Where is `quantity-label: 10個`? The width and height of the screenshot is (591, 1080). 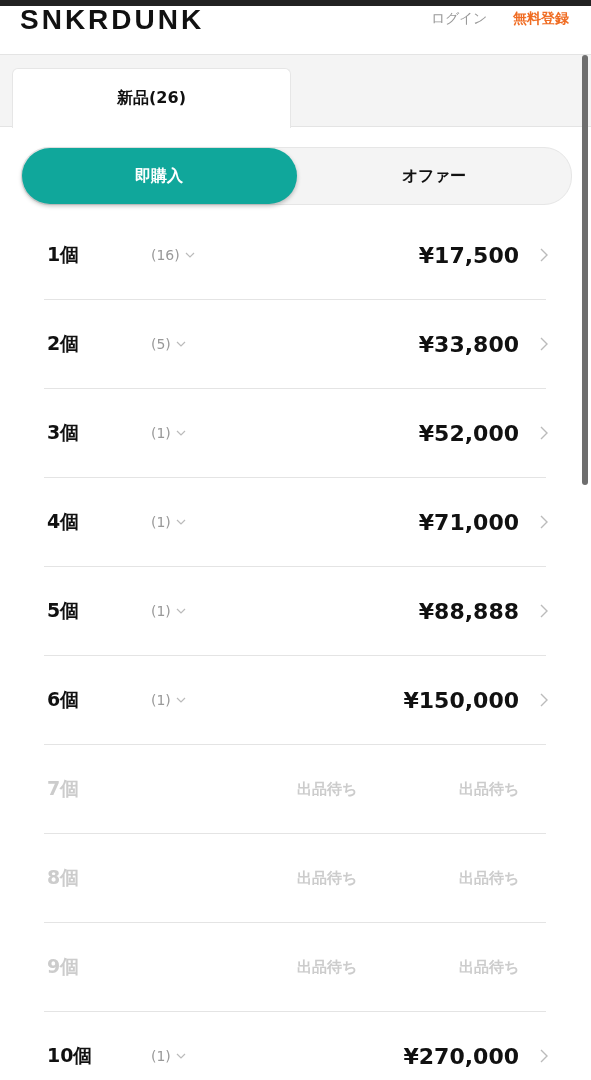 quantity-label: 10個 is located at coordinates (70, 1055).